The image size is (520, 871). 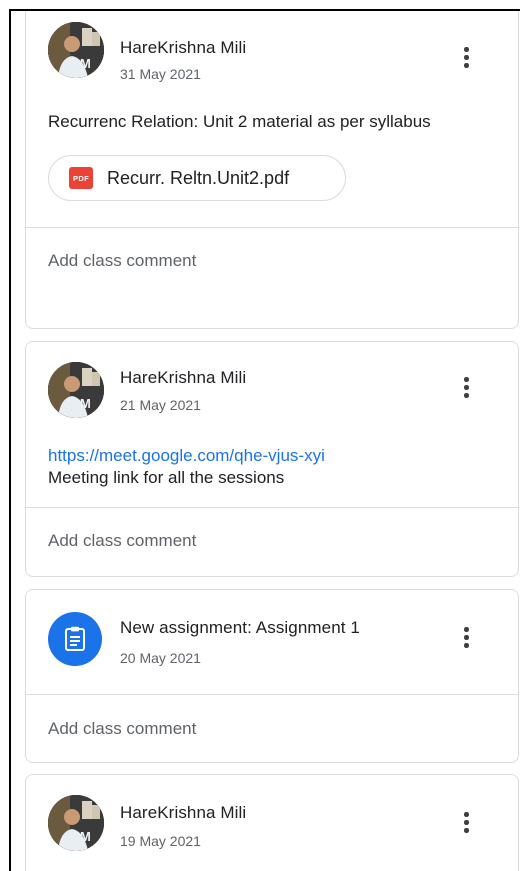 I want to click on meeting-link: https://meet.google.com/qhe-vjus-xyi, so click(x=272, y=456).